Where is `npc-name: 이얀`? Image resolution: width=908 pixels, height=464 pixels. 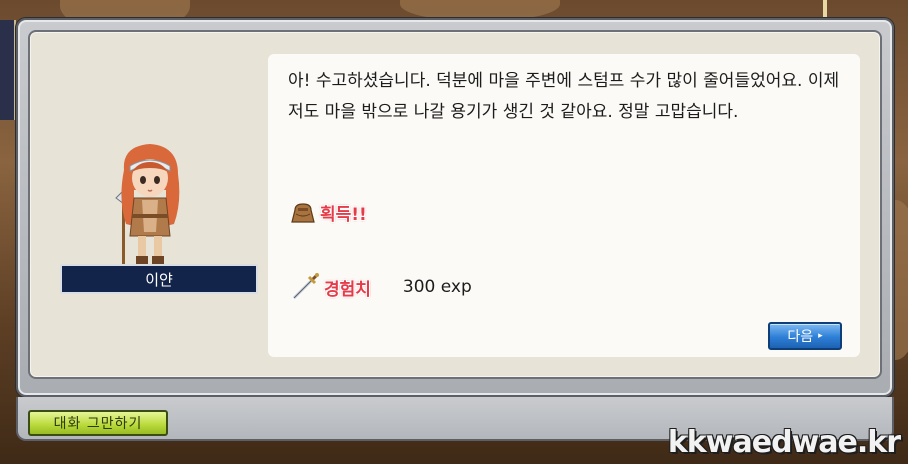
npc-name: 이얀 is located at coordinates (159, 279).